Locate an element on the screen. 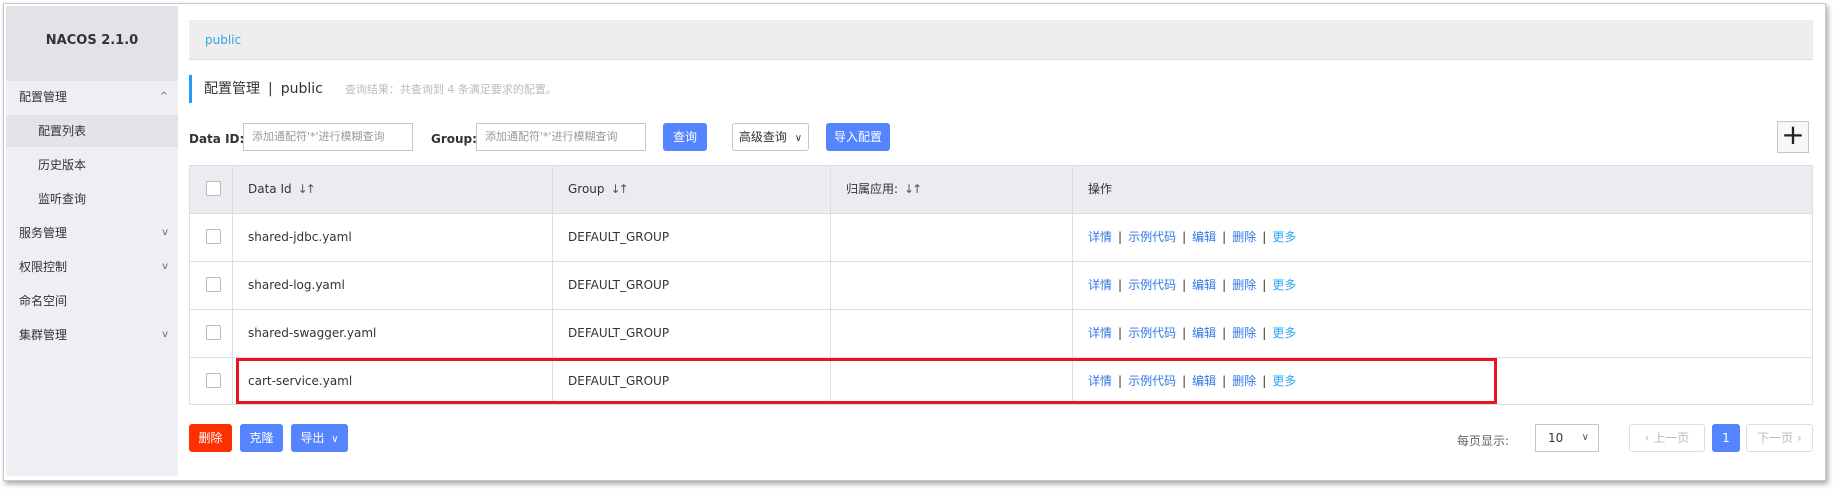 The height and width of the screenshot is (494, 1838). current-page-button: 1 is located at coordinates (1726, 438).